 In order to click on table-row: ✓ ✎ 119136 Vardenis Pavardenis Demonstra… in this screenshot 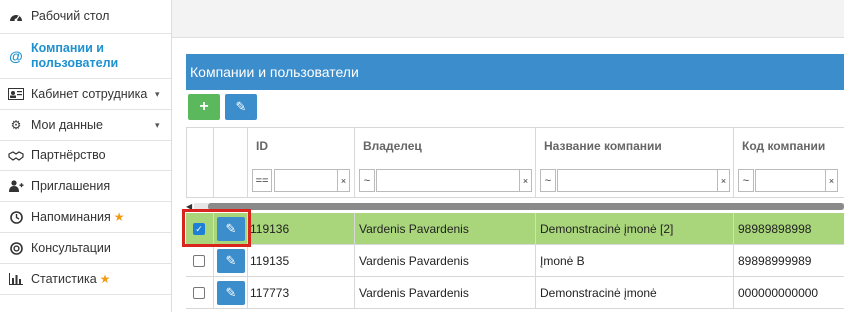, I will do `click(515, 229)`.